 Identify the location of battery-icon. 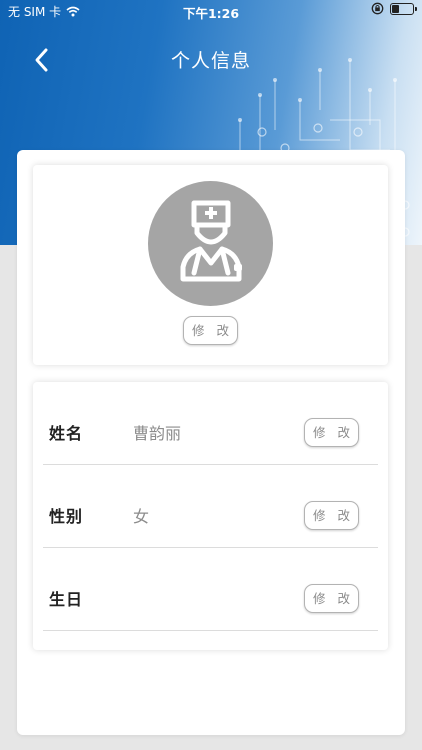
(403, 8).